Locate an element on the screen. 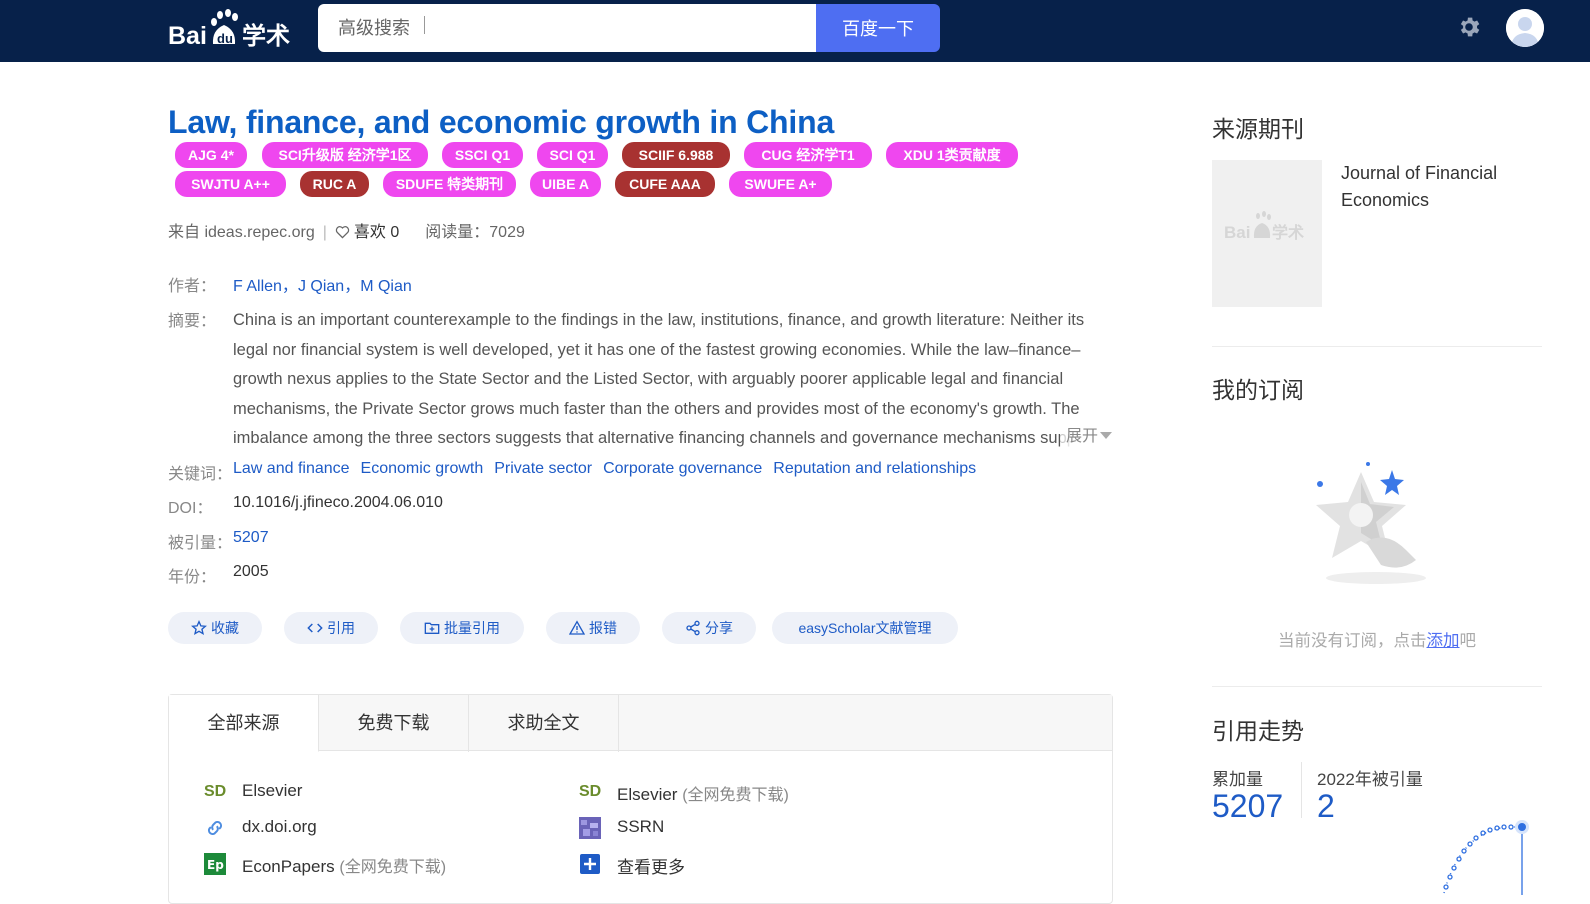  authors-list: F Allen，J Qian，M Qian is located at coordinates (322, 284).